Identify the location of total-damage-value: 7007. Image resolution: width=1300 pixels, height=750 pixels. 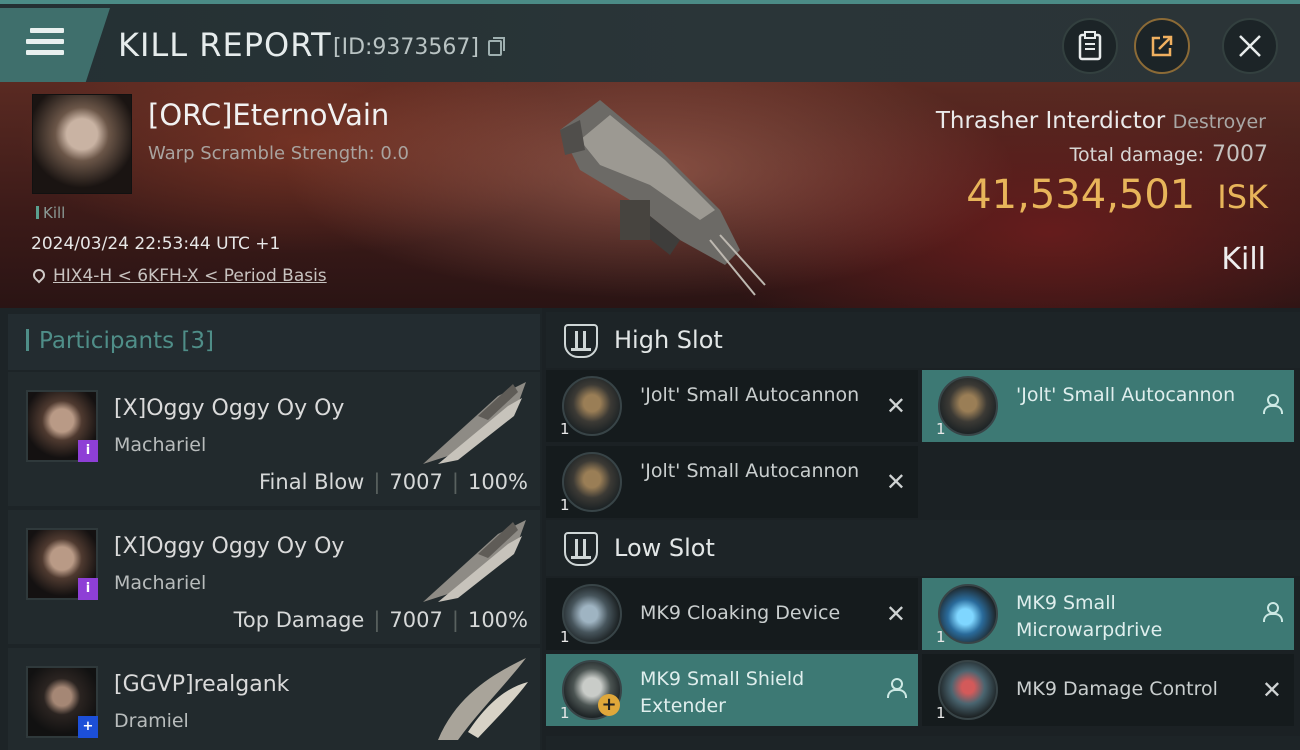
(1240, 154).